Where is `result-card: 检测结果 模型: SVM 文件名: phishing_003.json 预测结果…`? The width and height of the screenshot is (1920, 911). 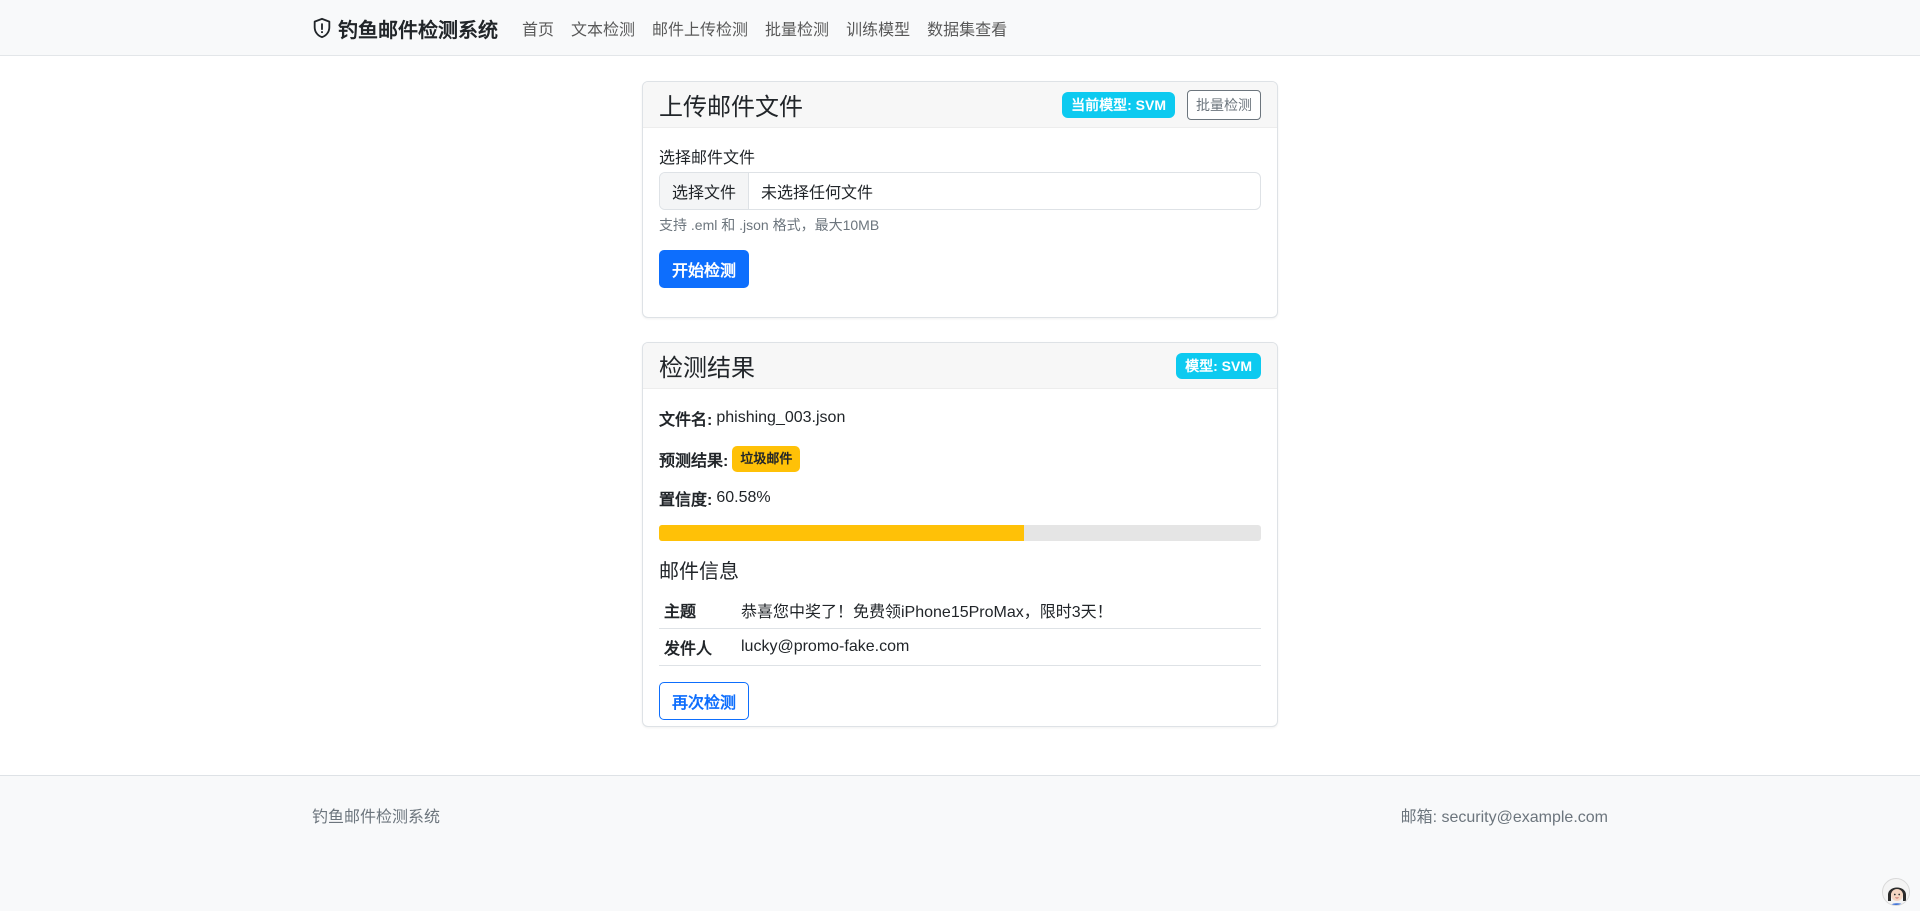
result-card: 检测结果 模型: SVM 文件名: phishing_003.json 预测结果… is located at coordinates (960, 534).